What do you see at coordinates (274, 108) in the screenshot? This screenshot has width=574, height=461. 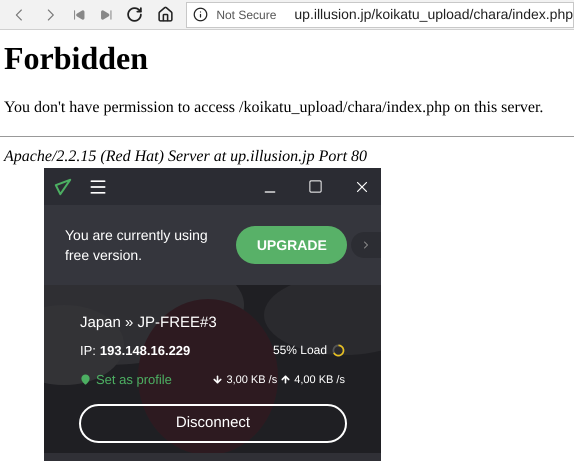 I see `error-message: You don't have permission to access /koikatu_upload/chara/index.php on this server.` at bounding box center [274, 108].